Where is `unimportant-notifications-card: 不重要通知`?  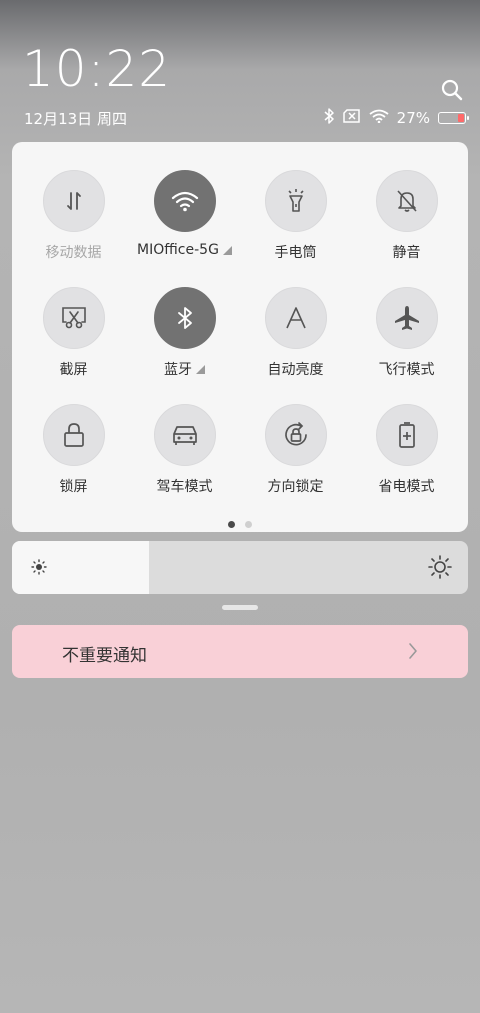 unimportant-notifications-card: 不重要通知 is located at coordinates (240, 651).